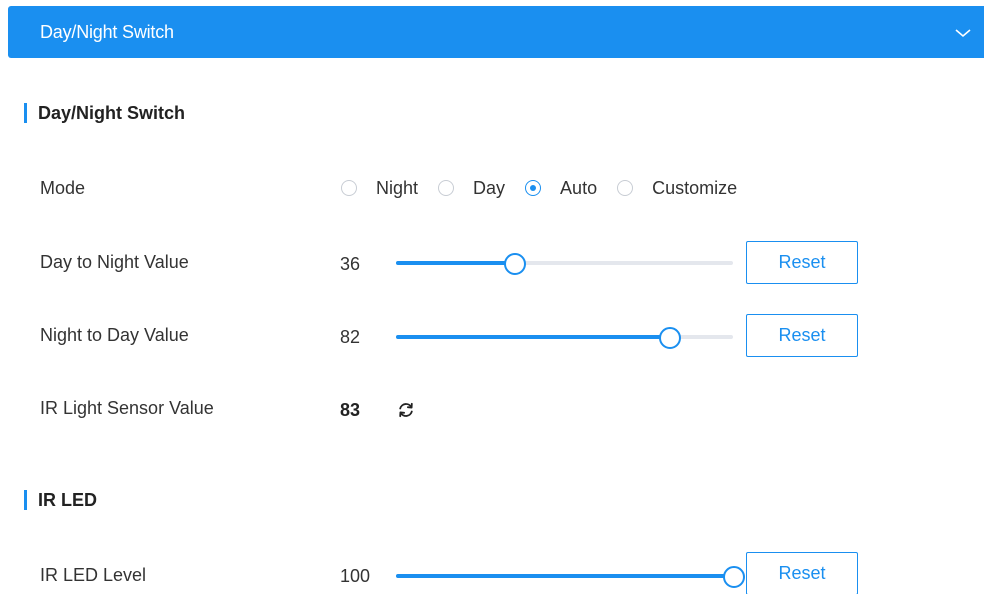  Describe the element at coordinates (127, 408) in the screenshot. I see `ir-sensor-label: IR Light Sensor Value` at that location.